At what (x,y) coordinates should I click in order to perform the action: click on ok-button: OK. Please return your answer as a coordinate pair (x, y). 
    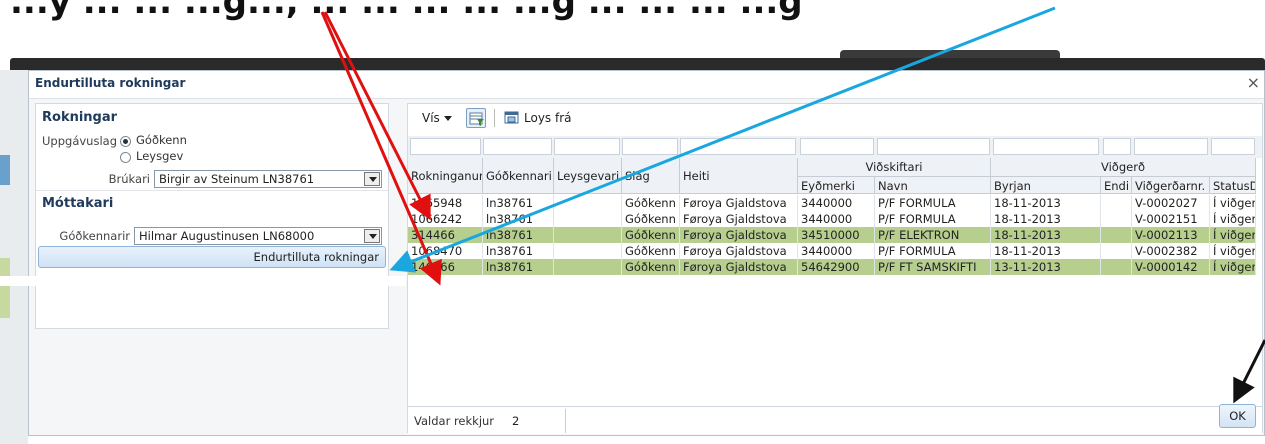
    Looking at the image, I should click on (1237, 416).